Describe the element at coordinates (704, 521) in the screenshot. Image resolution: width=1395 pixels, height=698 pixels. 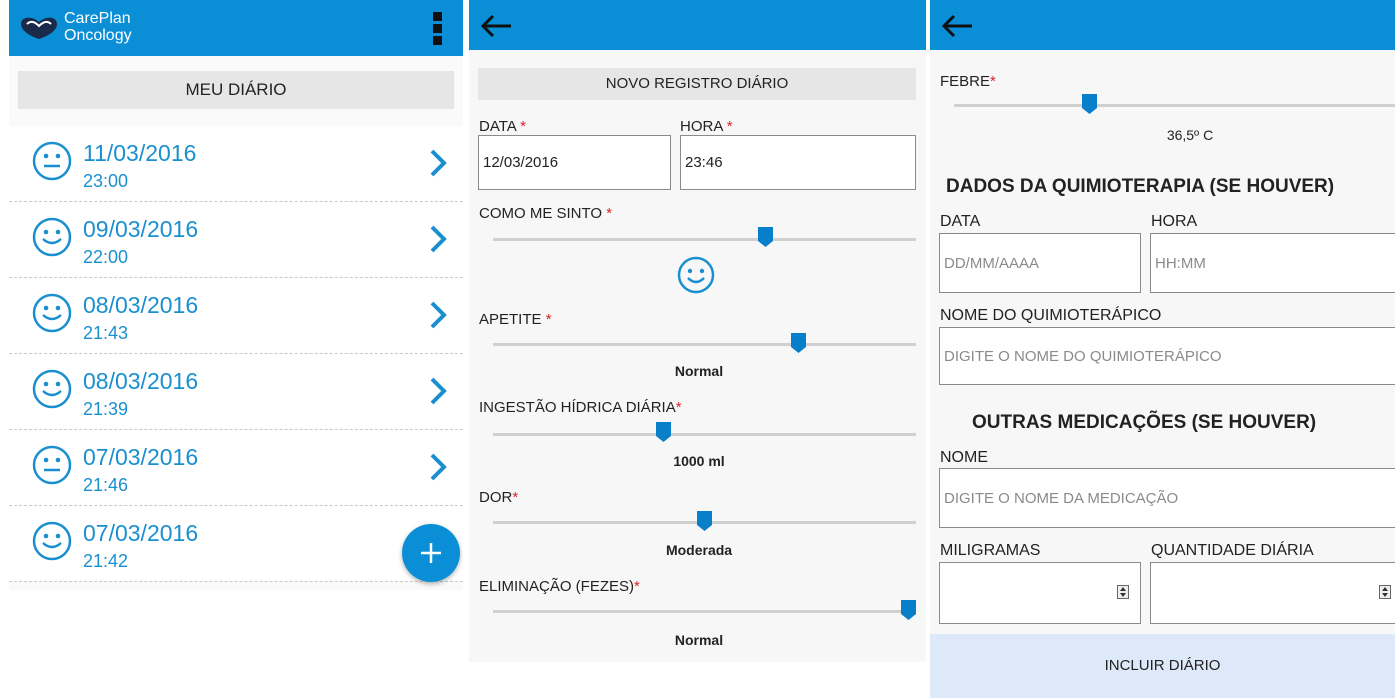
I see `pain-slider-thumb` at that location.